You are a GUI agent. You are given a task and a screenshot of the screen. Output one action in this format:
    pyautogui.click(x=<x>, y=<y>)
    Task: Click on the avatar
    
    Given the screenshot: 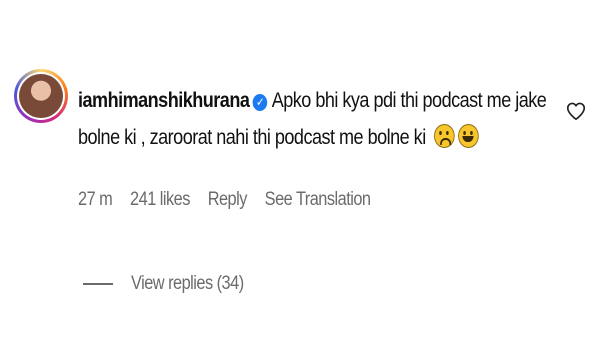 What is the action you would take?
    pyautogui.click(x=41, y=96)
    